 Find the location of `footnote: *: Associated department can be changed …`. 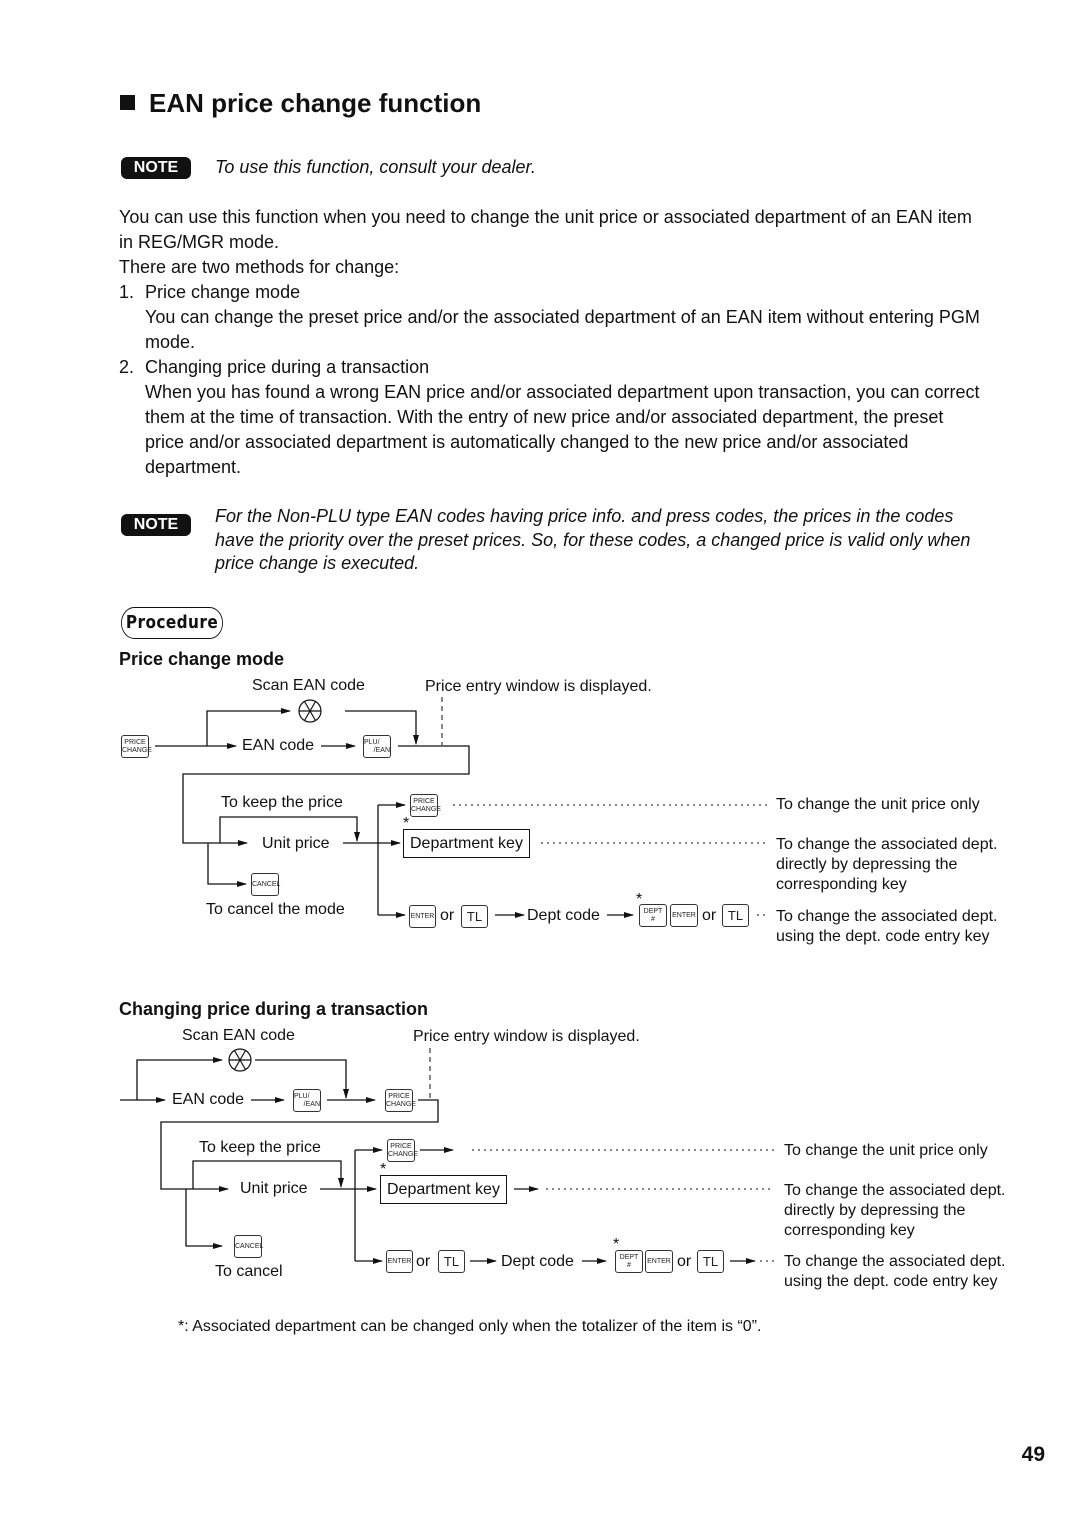

footnote: *: Associated department can be changed … is located at coordinates (470, 1326).